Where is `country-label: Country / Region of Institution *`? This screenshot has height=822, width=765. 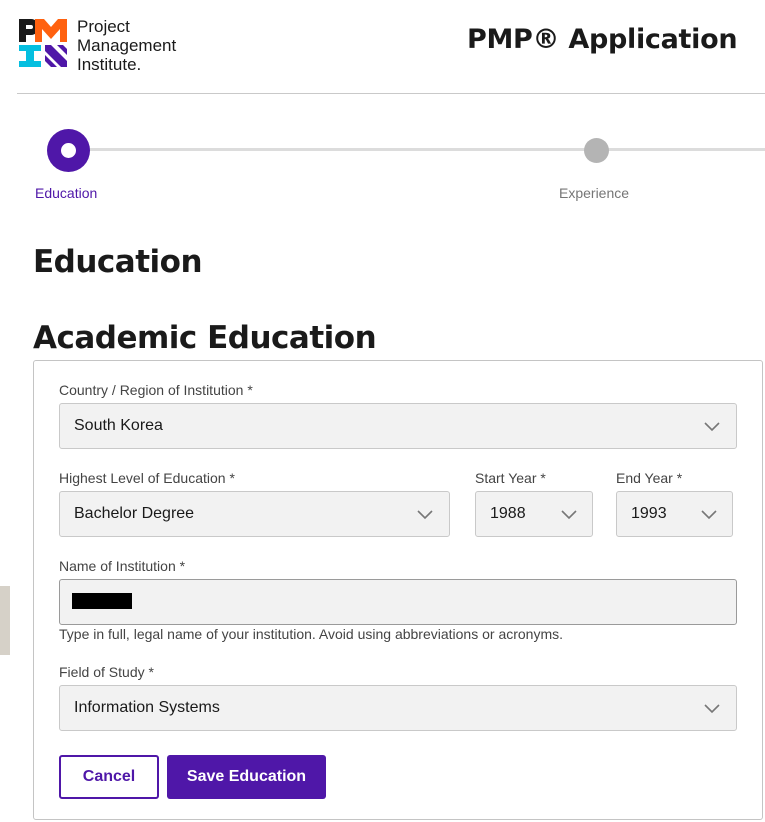
country-label: Country / Region of Institution * is located at coordinates (156, 390).